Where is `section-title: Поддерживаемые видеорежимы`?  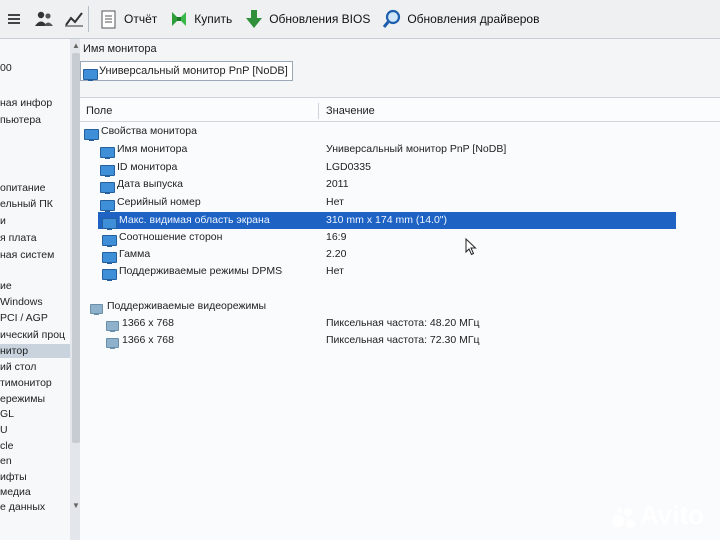
section-title: Поддерживаемые видеорежимы is located at coordinates (187, 306).